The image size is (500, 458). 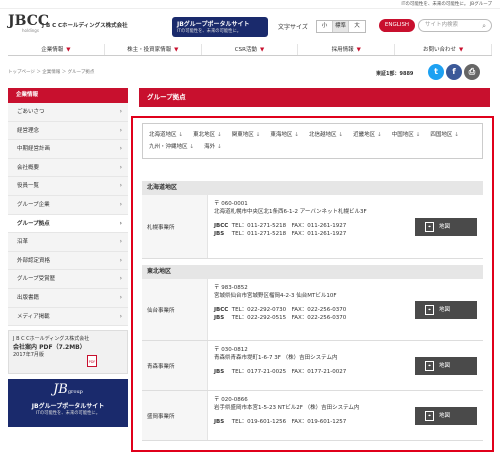 I want to click on gnav-item-recruit: 採用情報 ▼, so click(x=347, y=49).